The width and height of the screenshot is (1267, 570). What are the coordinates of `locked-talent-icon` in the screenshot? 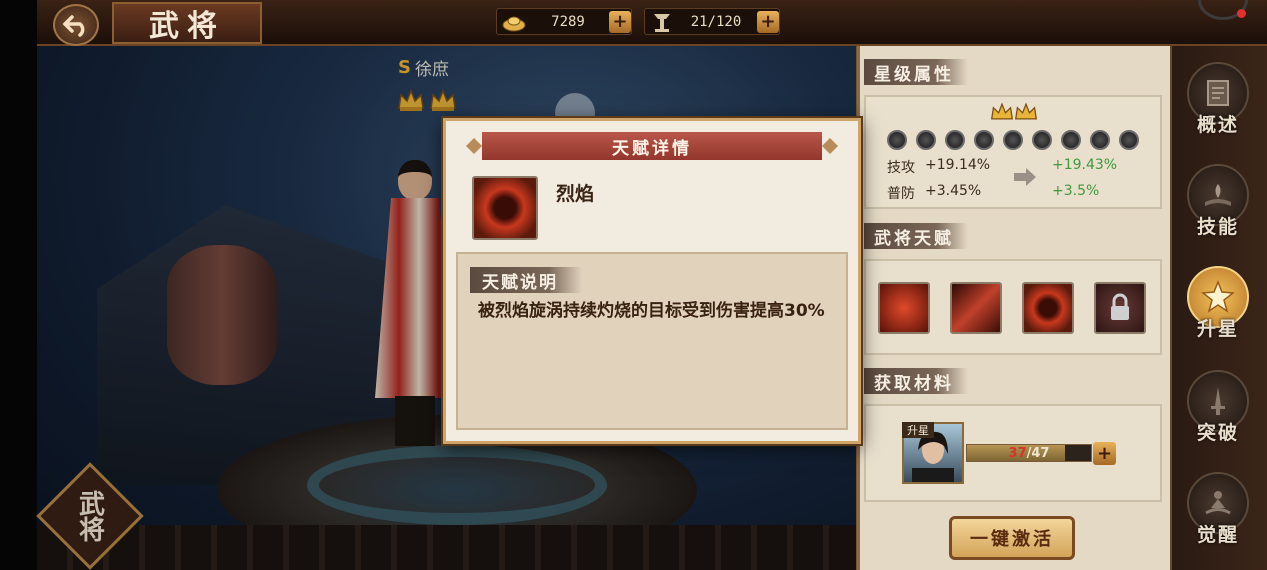 It's located at (1120, 308).